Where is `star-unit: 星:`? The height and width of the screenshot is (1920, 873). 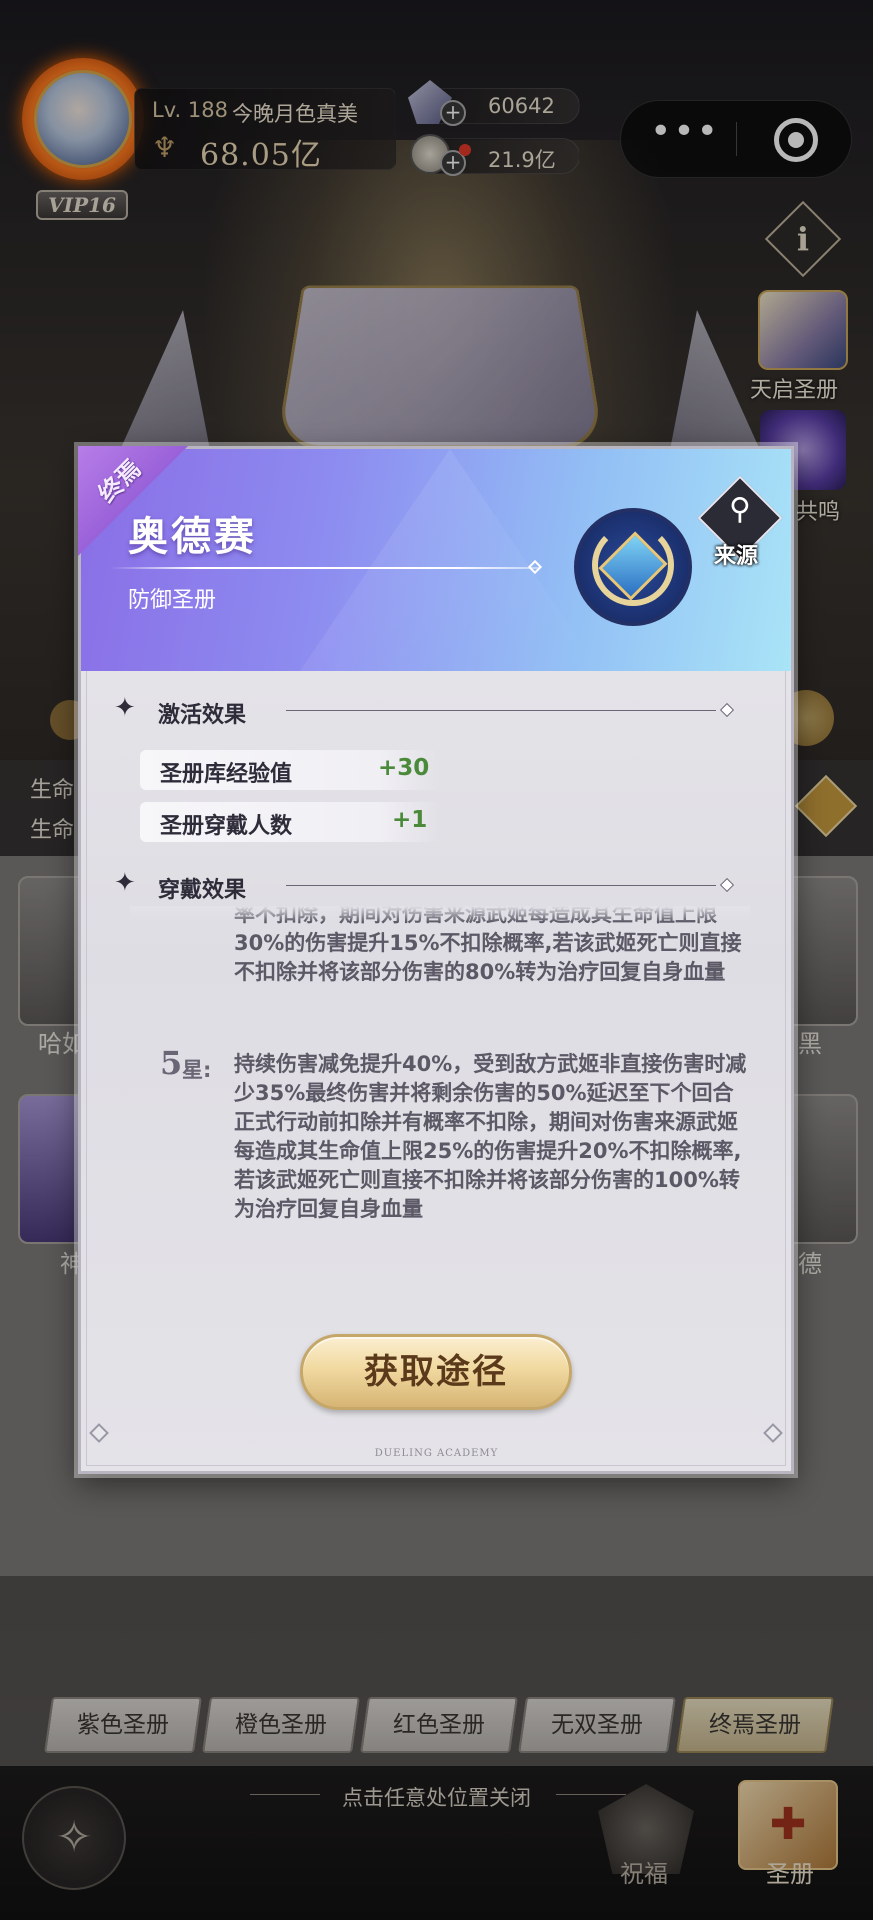 star-unit: 星: is located at coordinates (197, 1070).